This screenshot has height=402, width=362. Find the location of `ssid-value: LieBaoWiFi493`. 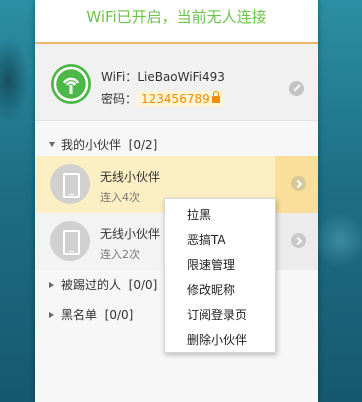

ssid-value: LieBaoWiFi493 is located at coordinates (181, 77).